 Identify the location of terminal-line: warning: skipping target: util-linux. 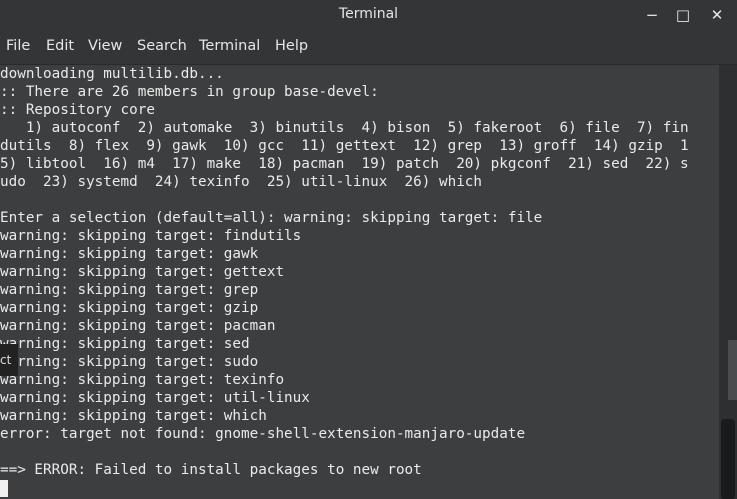
(155, 398).